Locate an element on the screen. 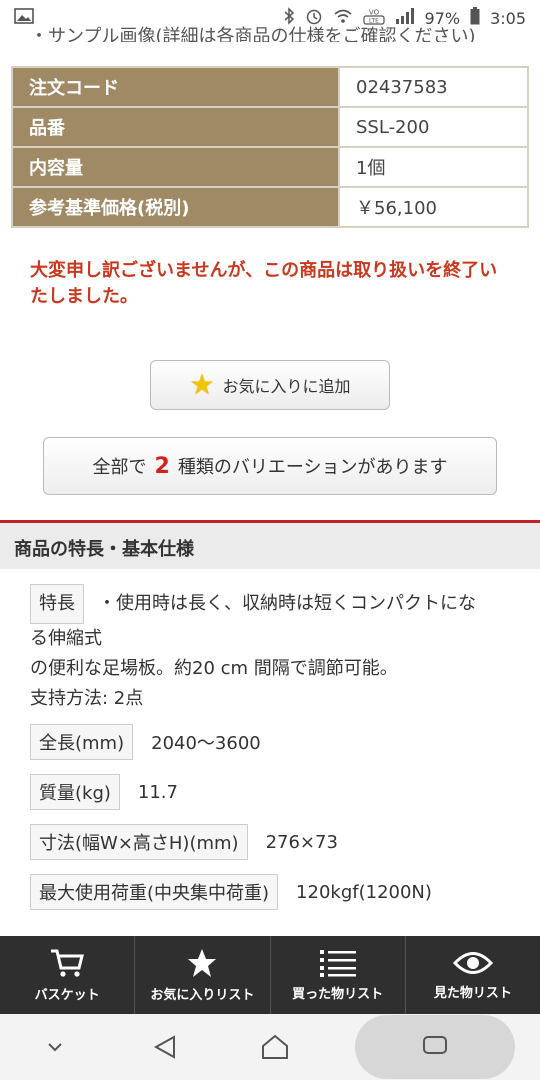 The width and height of the screenshot is (540, 1080). nav-favorites: お気に入りリスト is located at coordinates (203, 975).